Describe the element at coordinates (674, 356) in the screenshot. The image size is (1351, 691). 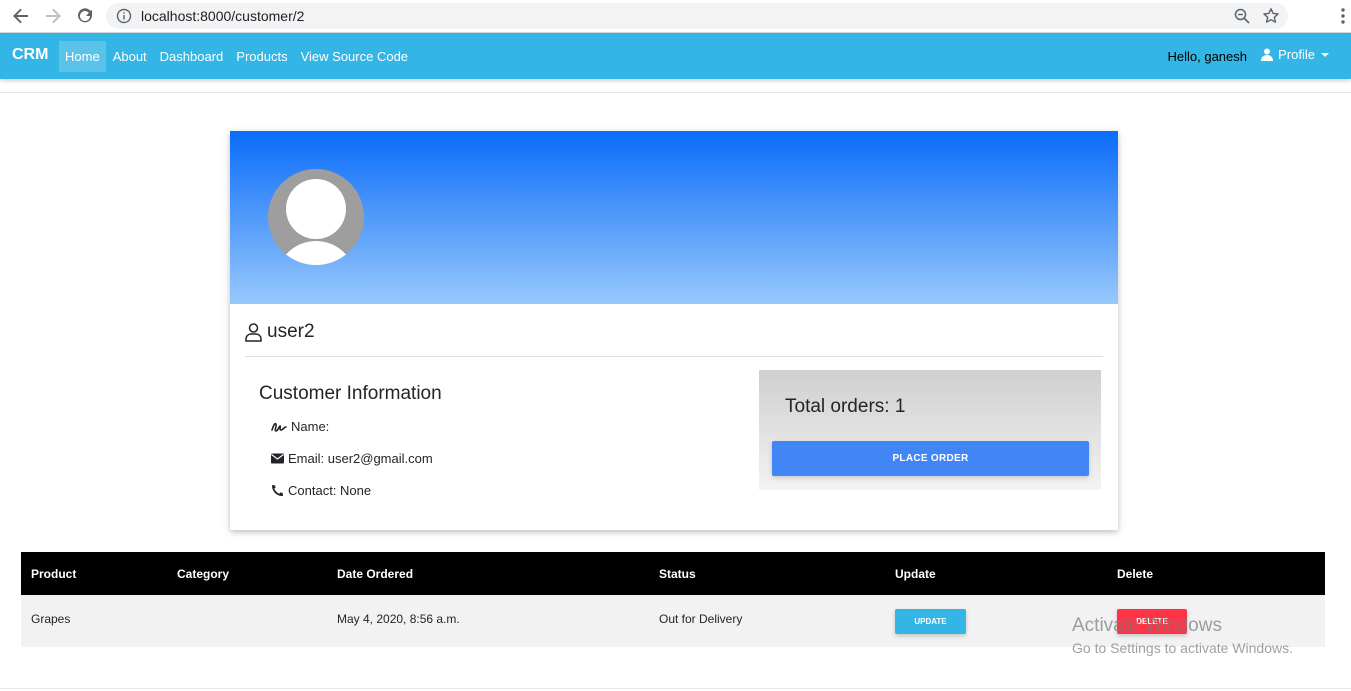
I see `card-divider` at that location.